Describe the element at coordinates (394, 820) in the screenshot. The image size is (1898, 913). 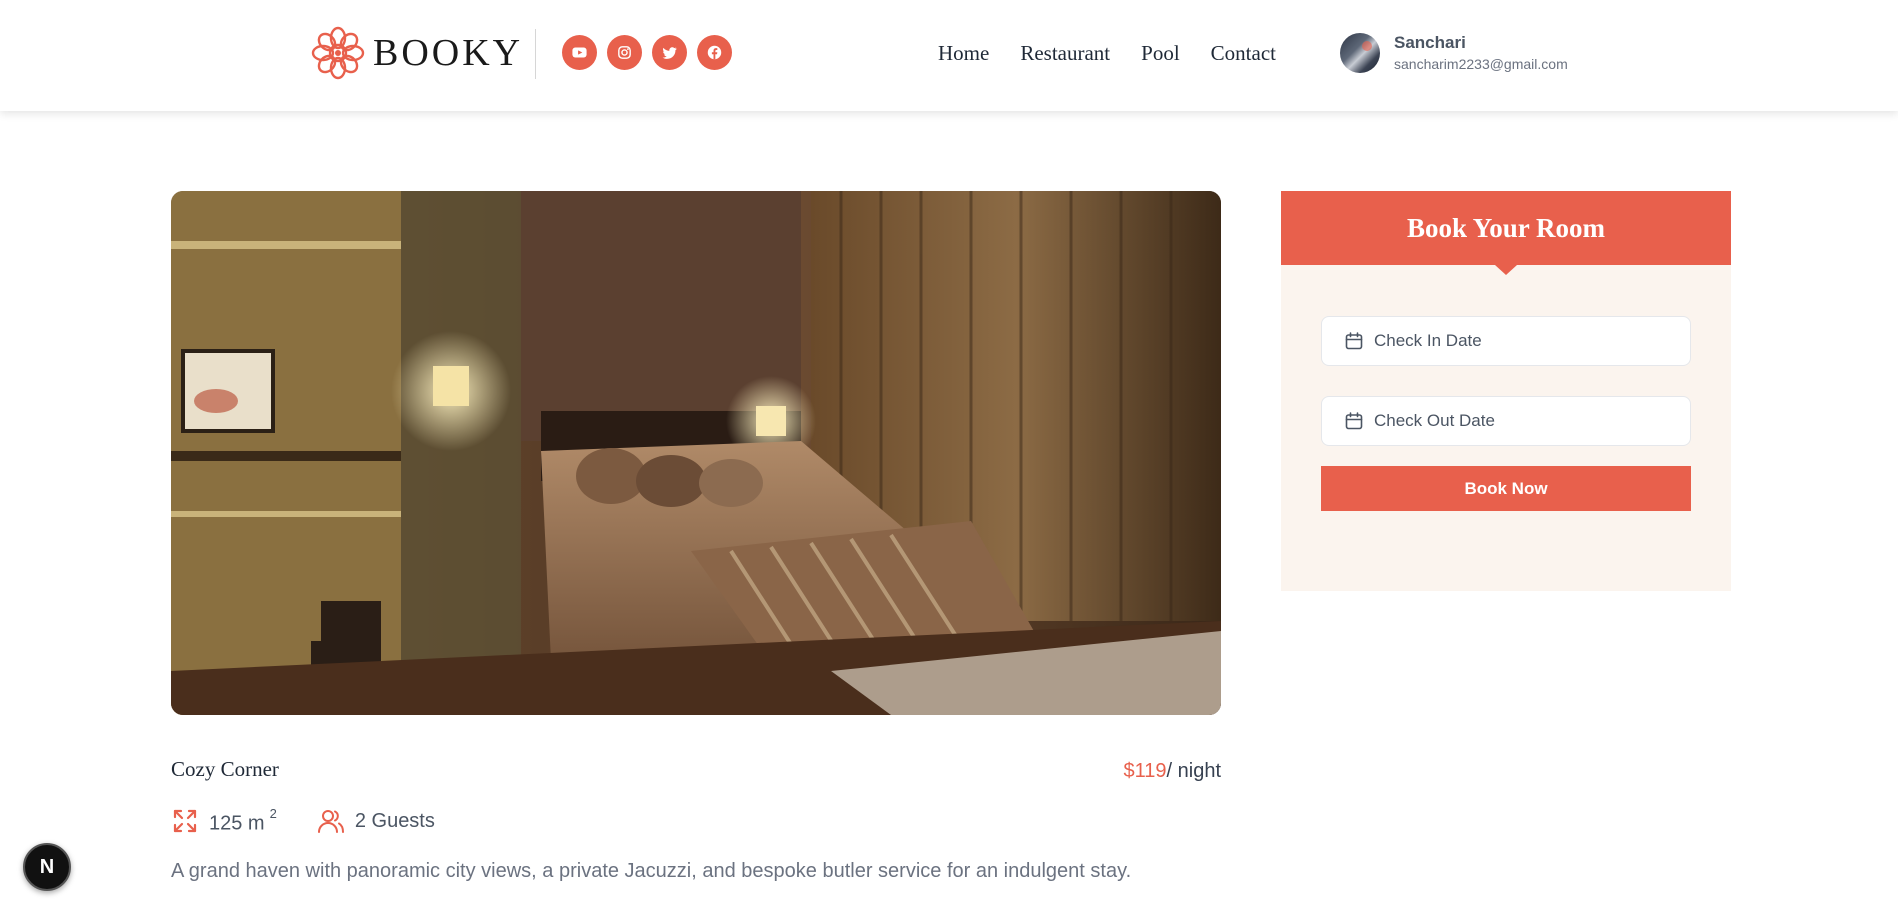
I see `room-guests-label: 2 Guests` at that location.